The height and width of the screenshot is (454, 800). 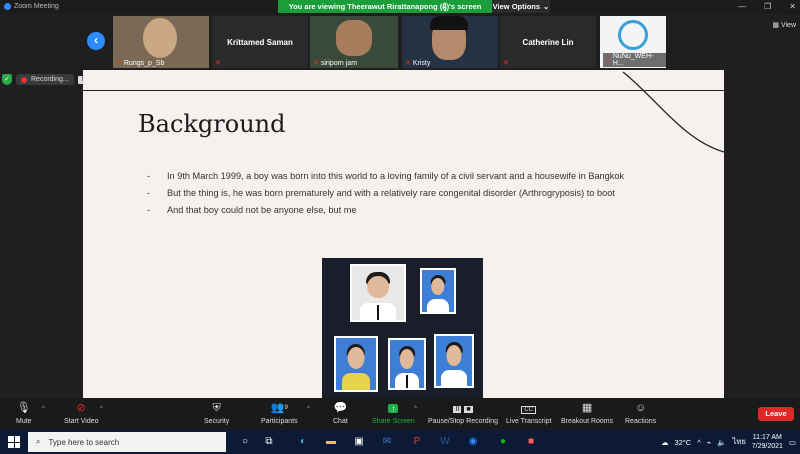 I want to click on participant-tile: ✕ siriporn jam, so click(x=354, y=42).